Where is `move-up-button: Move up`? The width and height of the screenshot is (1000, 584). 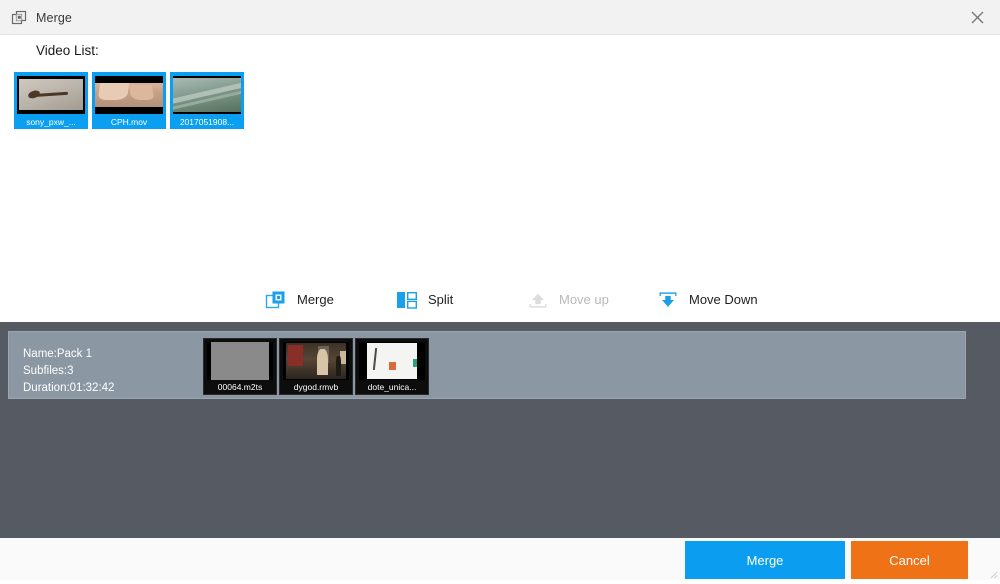 move-up-button: Move up is located at coordinates (568, 299).